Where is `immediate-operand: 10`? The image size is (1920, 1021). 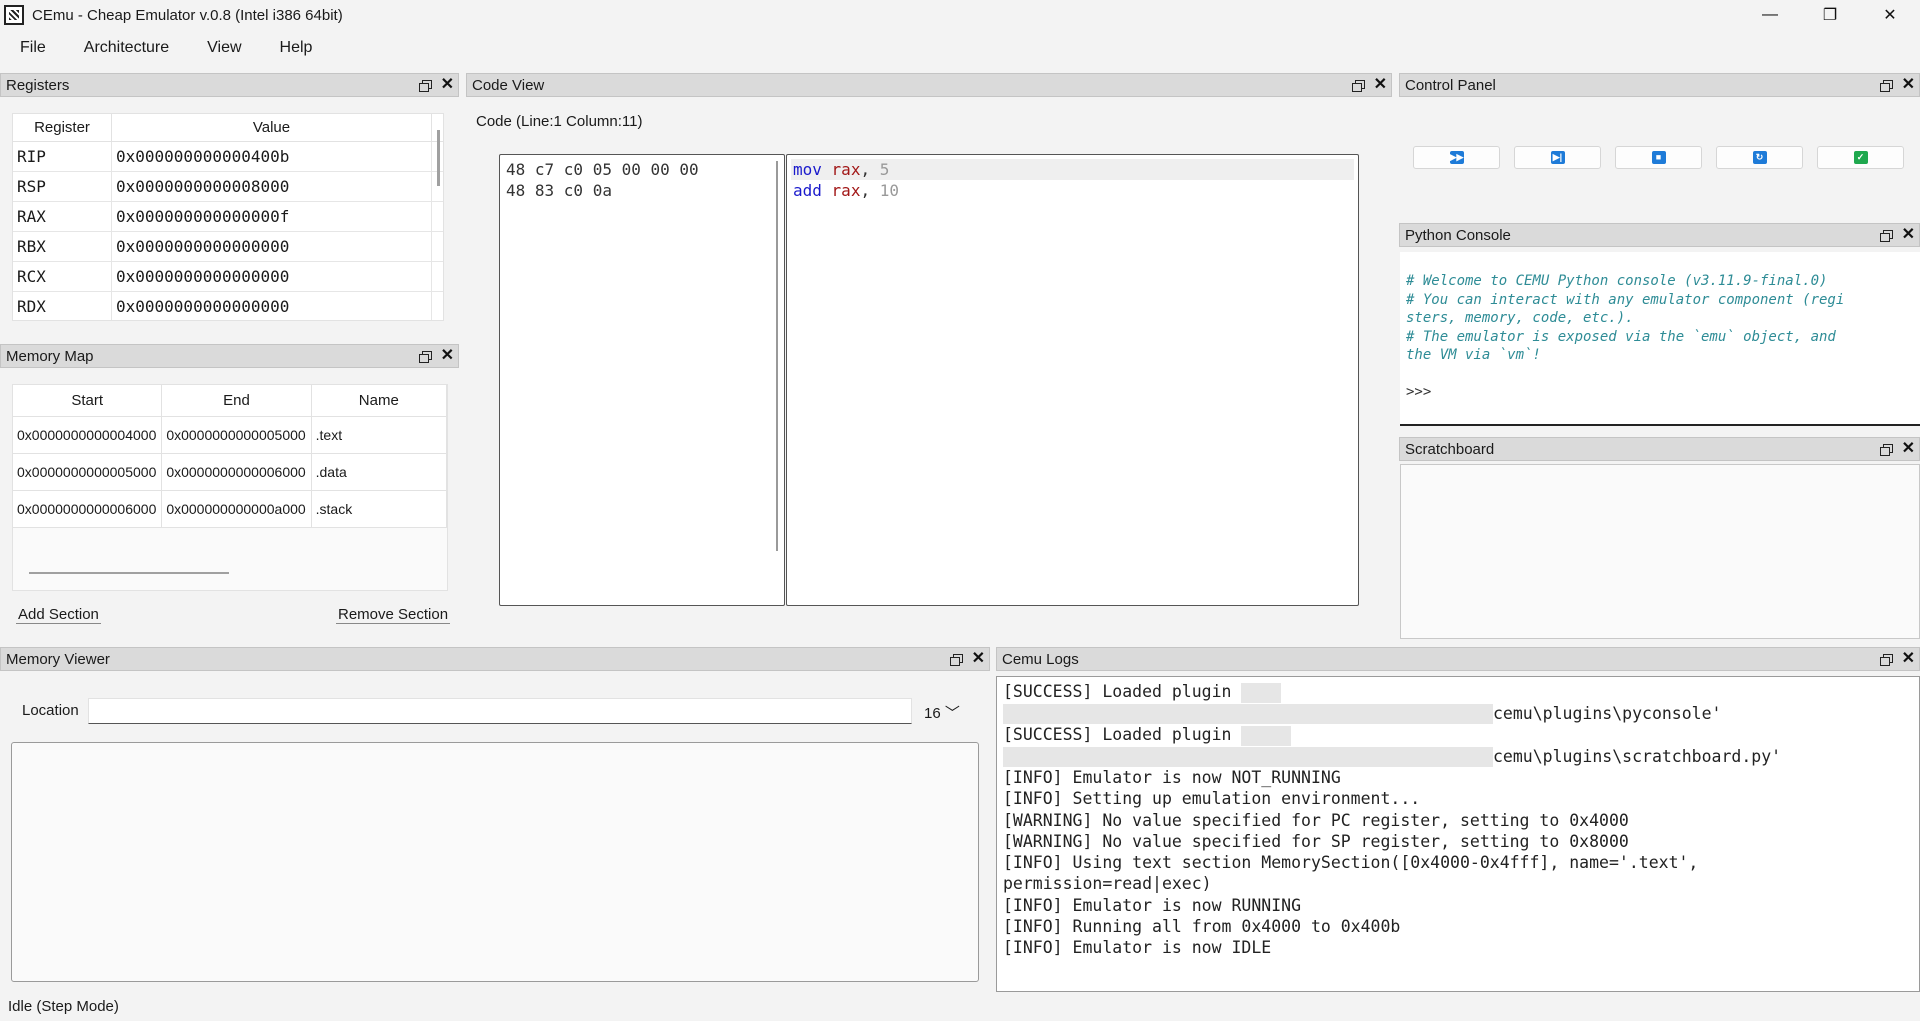
immediate-operand: 10 is located at coordinates (889, 190).